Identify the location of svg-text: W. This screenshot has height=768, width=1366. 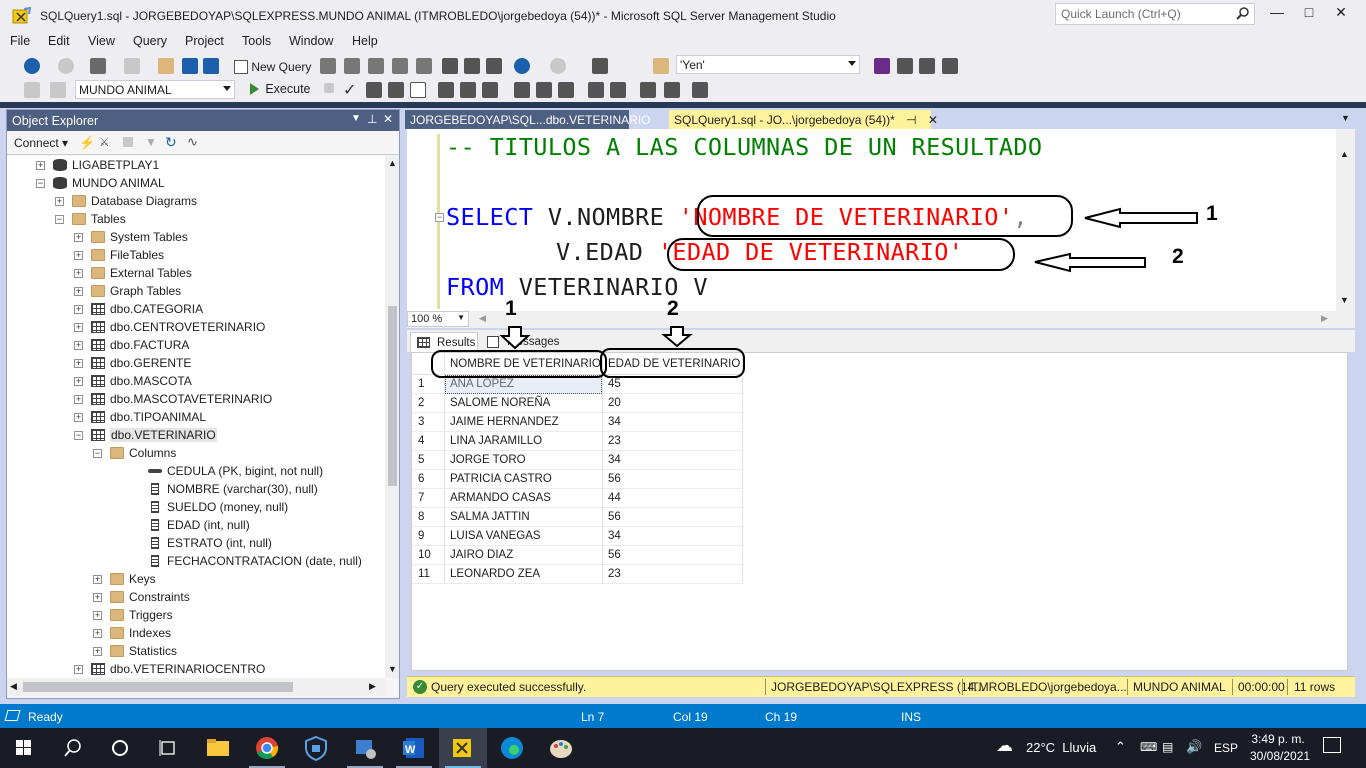
(410, 750).